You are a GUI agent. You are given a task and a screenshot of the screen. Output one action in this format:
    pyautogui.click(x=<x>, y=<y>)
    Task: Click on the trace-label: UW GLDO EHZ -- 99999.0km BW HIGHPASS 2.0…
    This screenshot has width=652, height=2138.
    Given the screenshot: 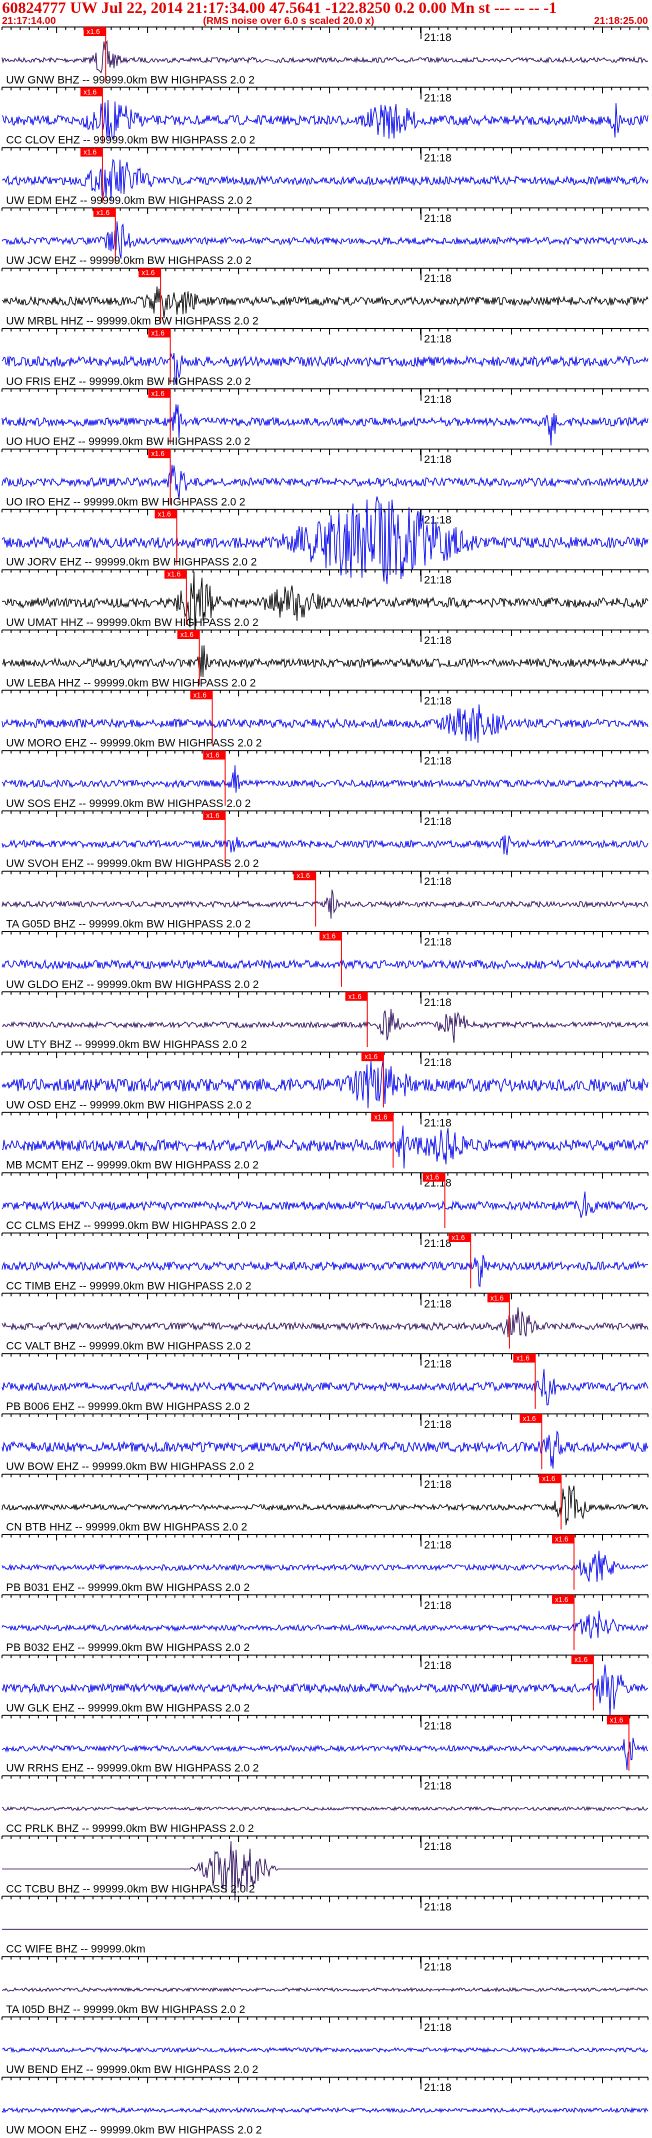 What is the action you would take?
    pyautogui.click(x=132, y=985)
    